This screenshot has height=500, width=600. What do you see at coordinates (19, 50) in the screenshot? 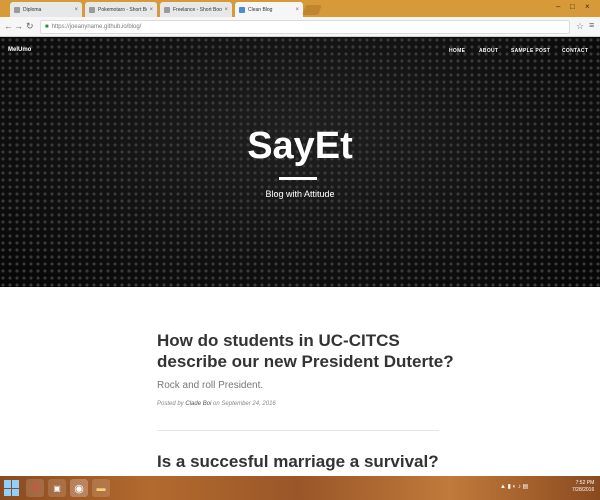
I see `site-brand-link: MelUmo` at bounding box center [19, 50].